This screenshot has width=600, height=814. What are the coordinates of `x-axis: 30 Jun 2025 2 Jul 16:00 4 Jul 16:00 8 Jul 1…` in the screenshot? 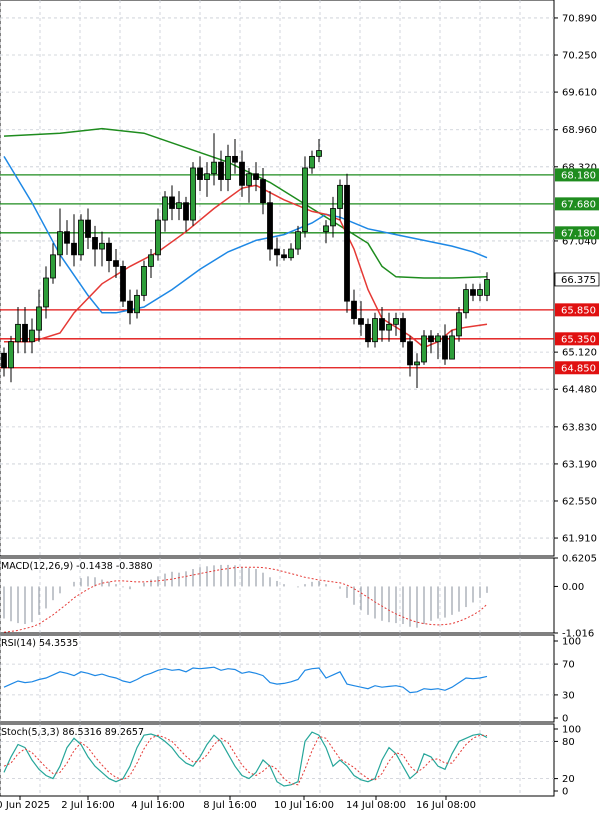 It's located at (238, 803).